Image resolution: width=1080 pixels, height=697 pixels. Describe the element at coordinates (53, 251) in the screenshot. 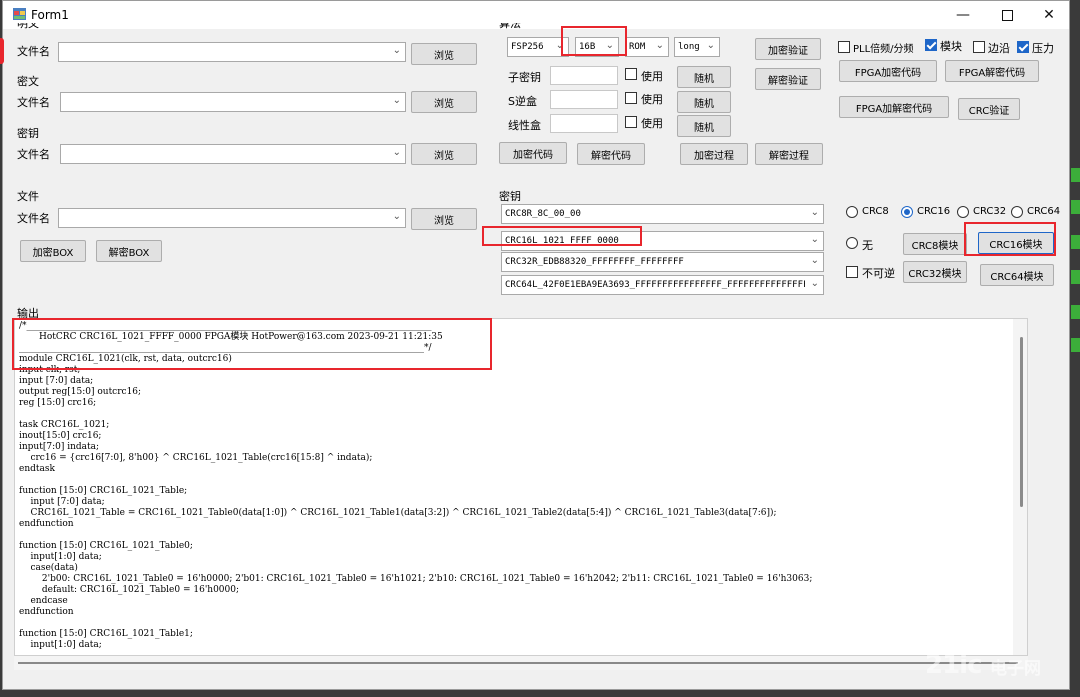

I see `encrypt-box-button: 加密BOX` at that location.